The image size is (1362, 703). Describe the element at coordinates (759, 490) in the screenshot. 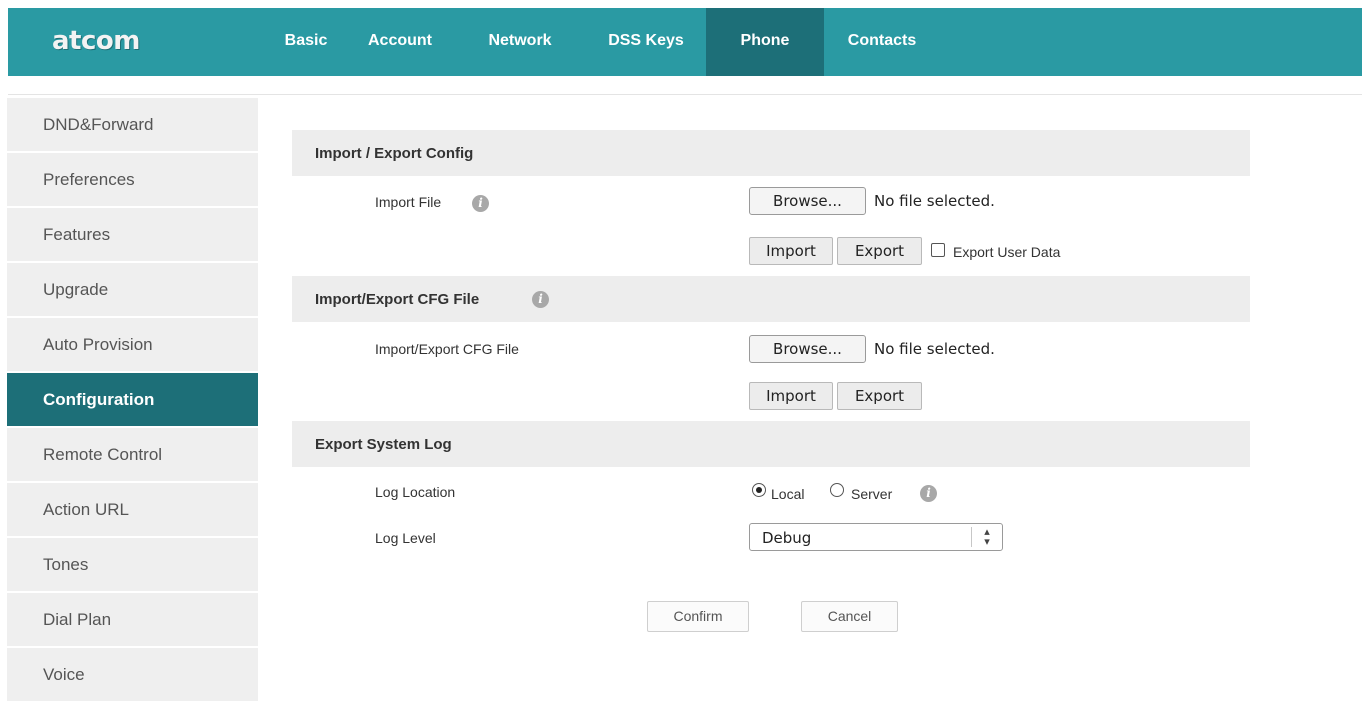

I see `radio-local` at that location.